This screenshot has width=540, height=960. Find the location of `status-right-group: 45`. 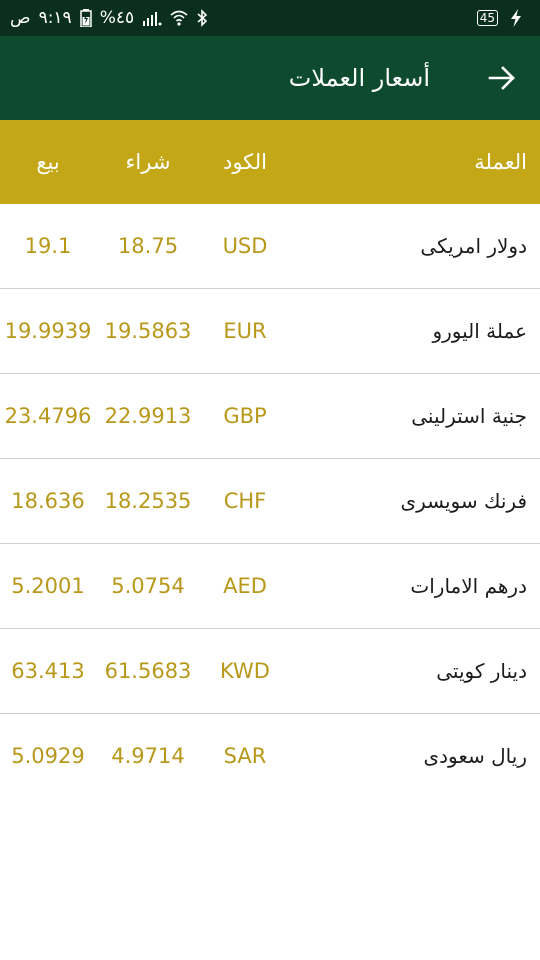

status-right-group: 45 is located at coordinates (499, 18).